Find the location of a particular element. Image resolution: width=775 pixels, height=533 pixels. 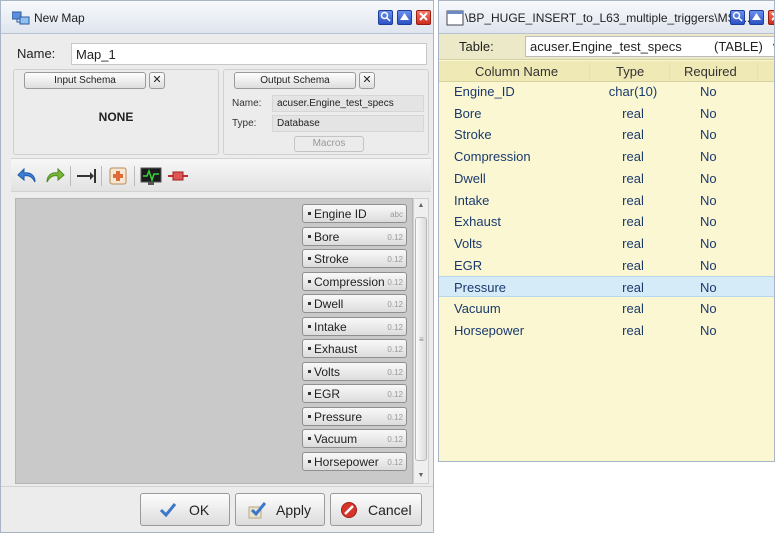

table-row: EGR real No is located at coordinates (606, 265).